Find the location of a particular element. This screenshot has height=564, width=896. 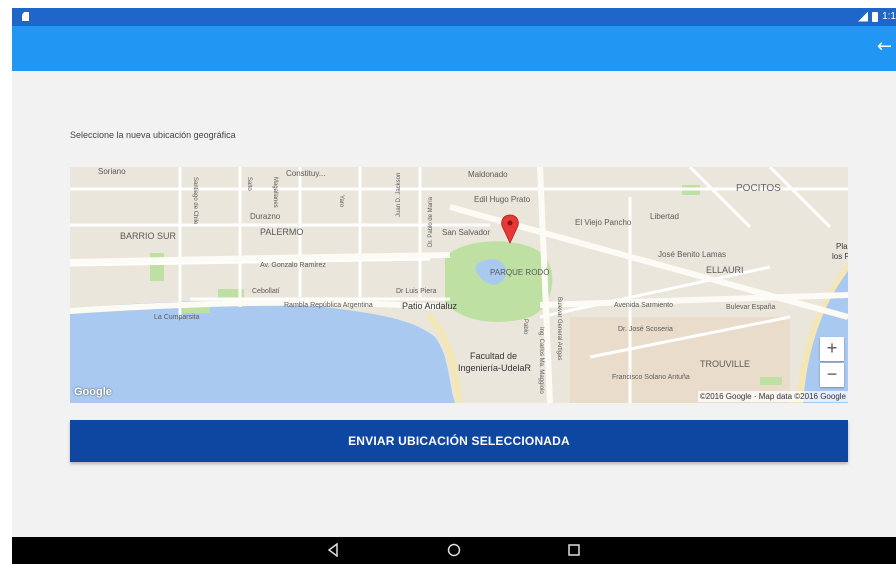

label-yaro: Yaro is located at coordinates (341, 201).